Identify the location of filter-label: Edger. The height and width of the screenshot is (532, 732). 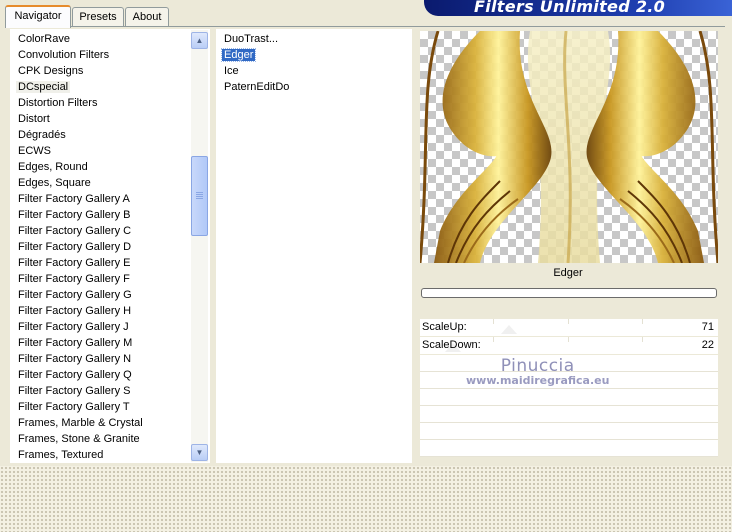
(238, 55).